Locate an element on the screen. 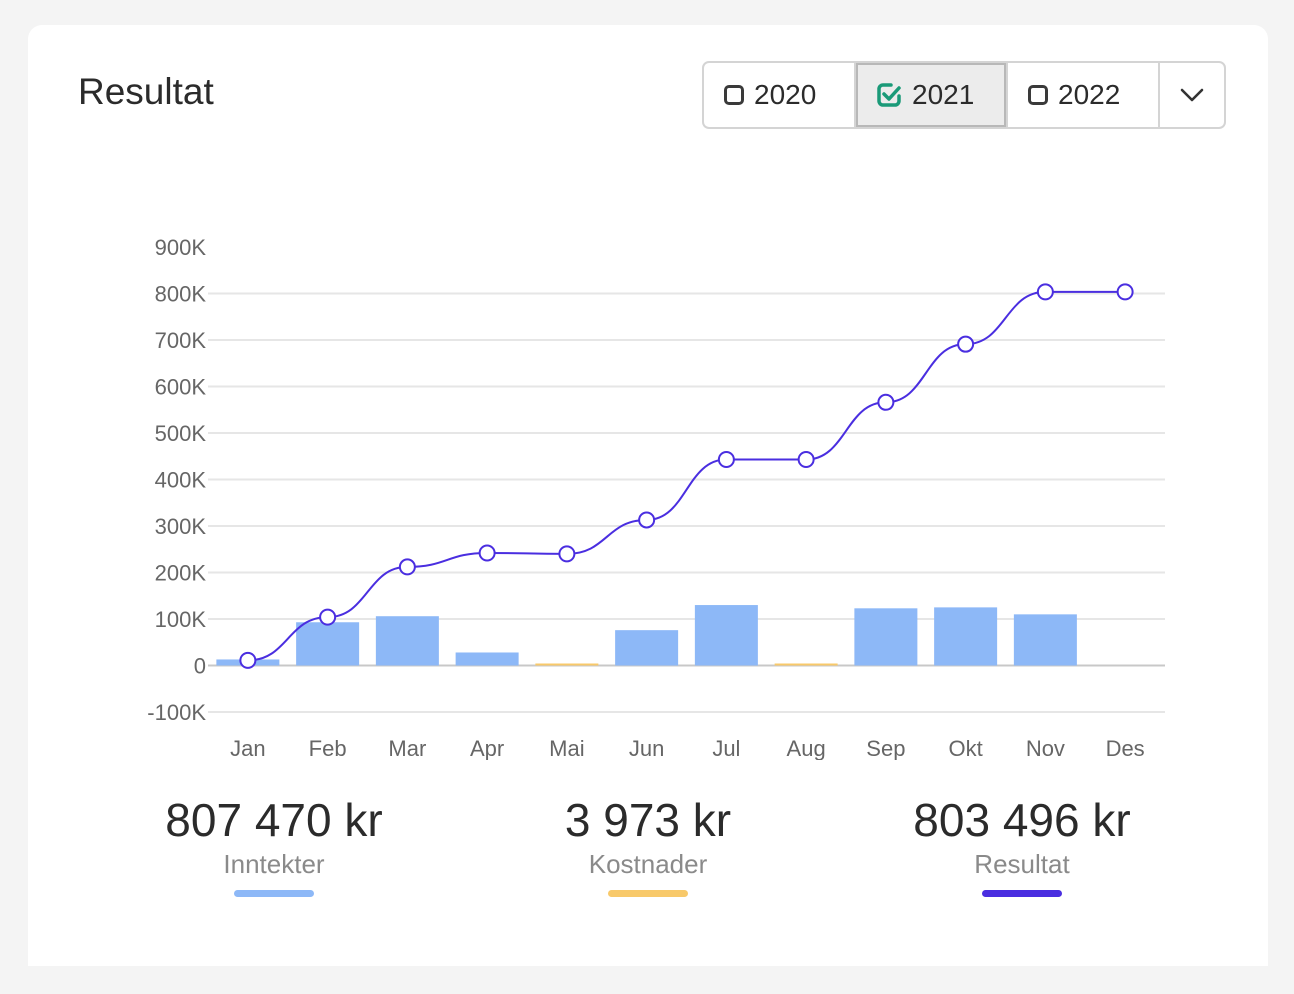 This screenshot has height=994, width=1294. inntekter-label: Inntekter is located at coordinates (274, 864).